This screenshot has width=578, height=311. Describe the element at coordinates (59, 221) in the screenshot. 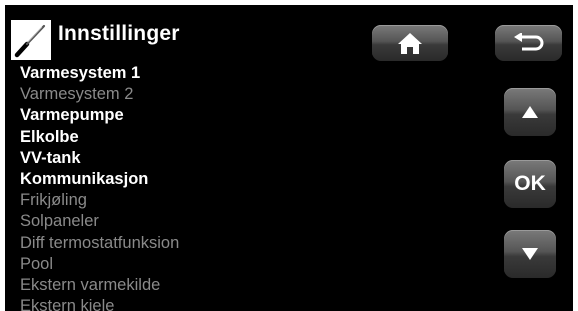

I see `menu-item-solpaneler: Solpaneler` at that location.